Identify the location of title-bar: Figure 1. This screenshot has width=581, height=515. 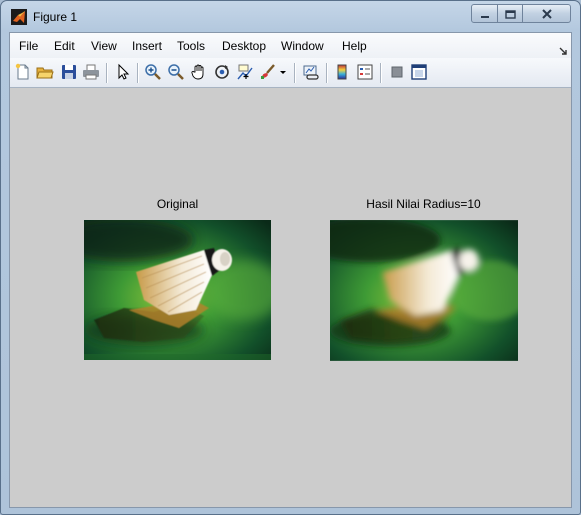
(290, 16).